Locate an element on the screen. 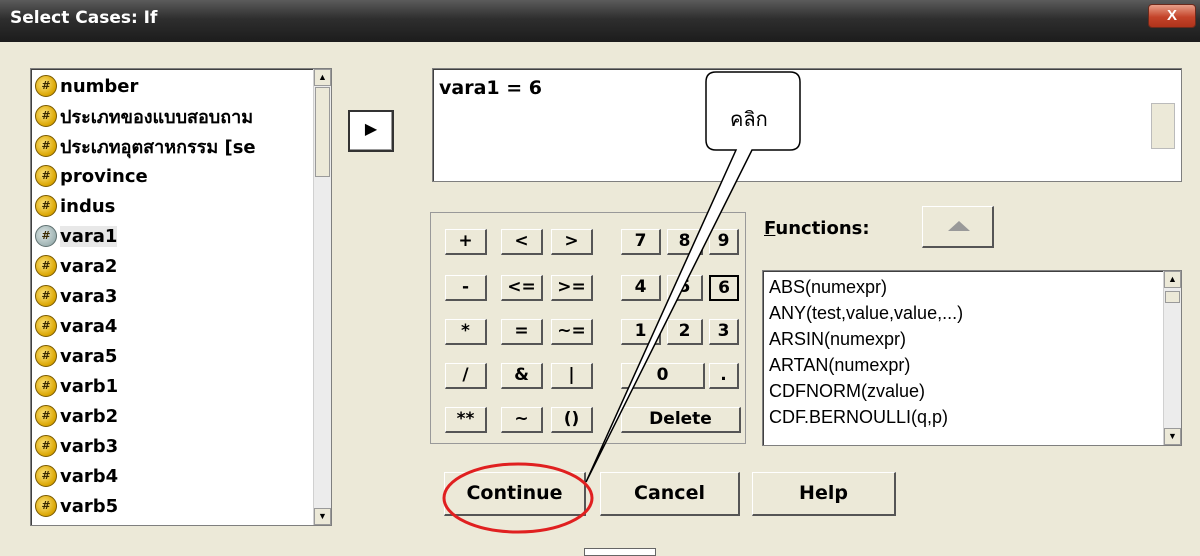 The height and width of the screenshot is (556, 1200). variable-label: indus is located at coordinates (88, 206).